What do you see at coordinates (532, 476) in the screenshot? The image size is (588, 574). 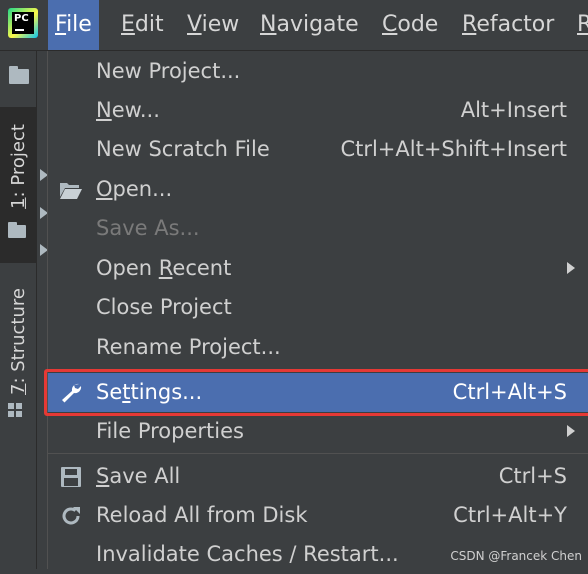 I see `shortcut-ctrl-s: Ctrl+S` at bounding box center [532, 476].